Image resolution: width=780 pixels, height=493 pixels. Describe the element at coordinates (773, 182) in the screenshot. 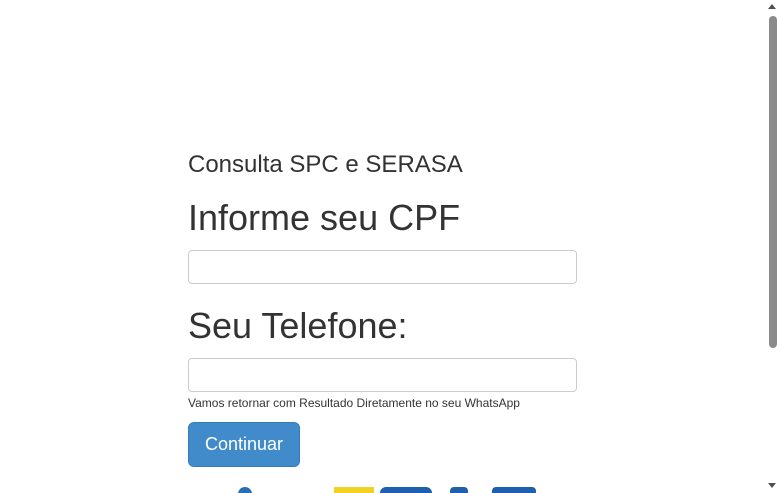

I see `scrollbar-thumb` at that location.